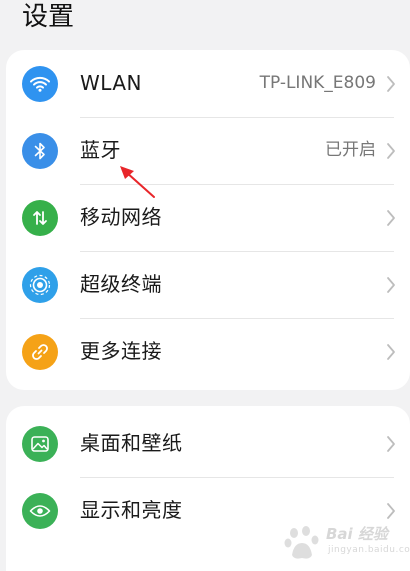 Image resolution: width=410 pixels, height=571 pixels. What do you see at coordinates (208, 510) in the screenshot?
I see `settings-item-display-brightness: 显示和亮度` at bounding box center [208, 510].